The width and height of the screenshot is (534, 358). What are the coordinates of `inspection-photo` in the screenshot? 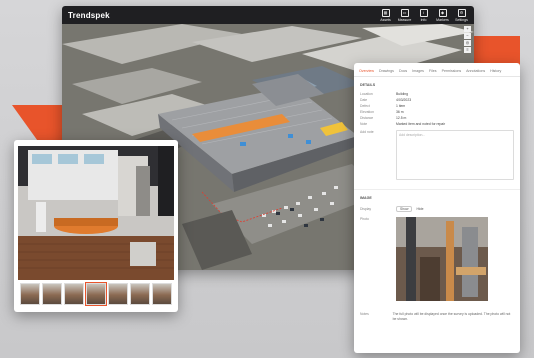 It's located at (442, 259).